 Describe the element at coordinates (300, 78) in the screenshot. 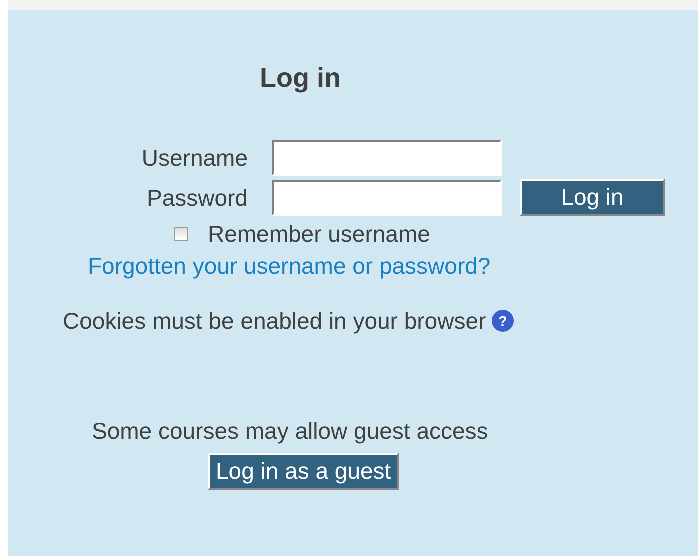

I see `page-title: Log in` at that location.